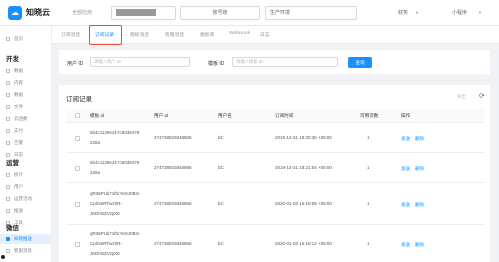 This screenshot has height=262, width=499. Describe the element at coordinates (8, 187) in the screenshot. I see `user-icon` at that location.